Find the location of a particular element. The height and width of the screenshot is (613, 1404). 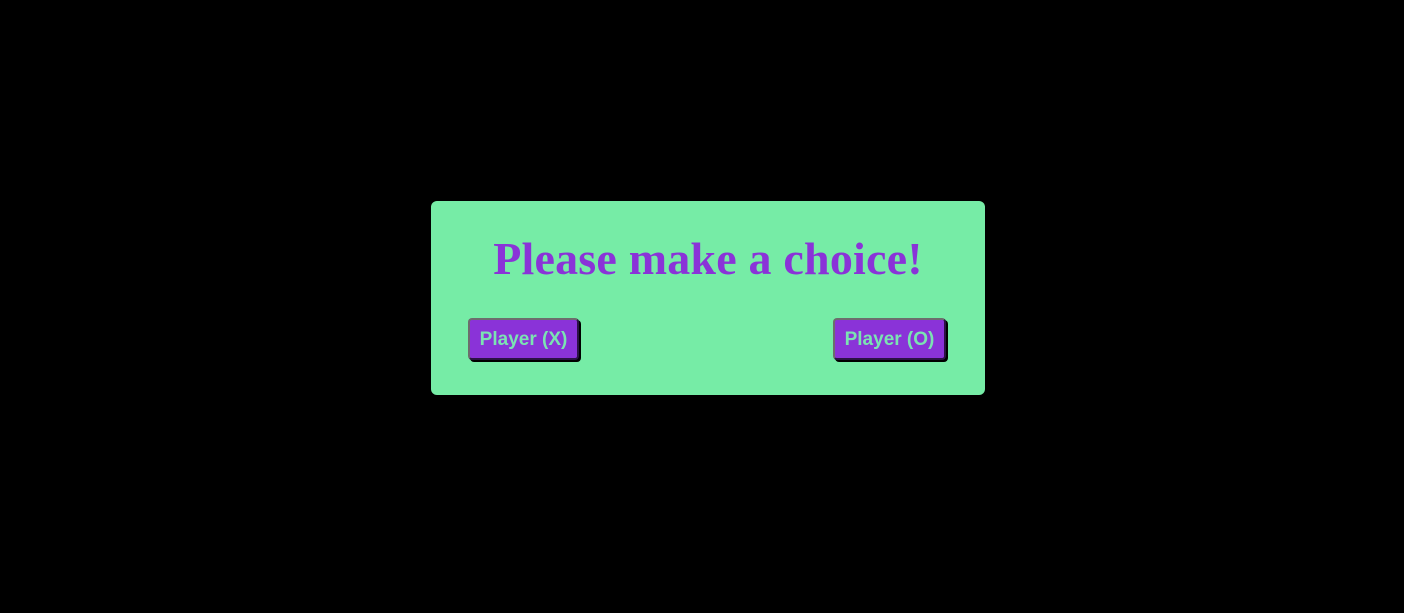

player-x-button: Player (X) is located at coordinates (523, 339).